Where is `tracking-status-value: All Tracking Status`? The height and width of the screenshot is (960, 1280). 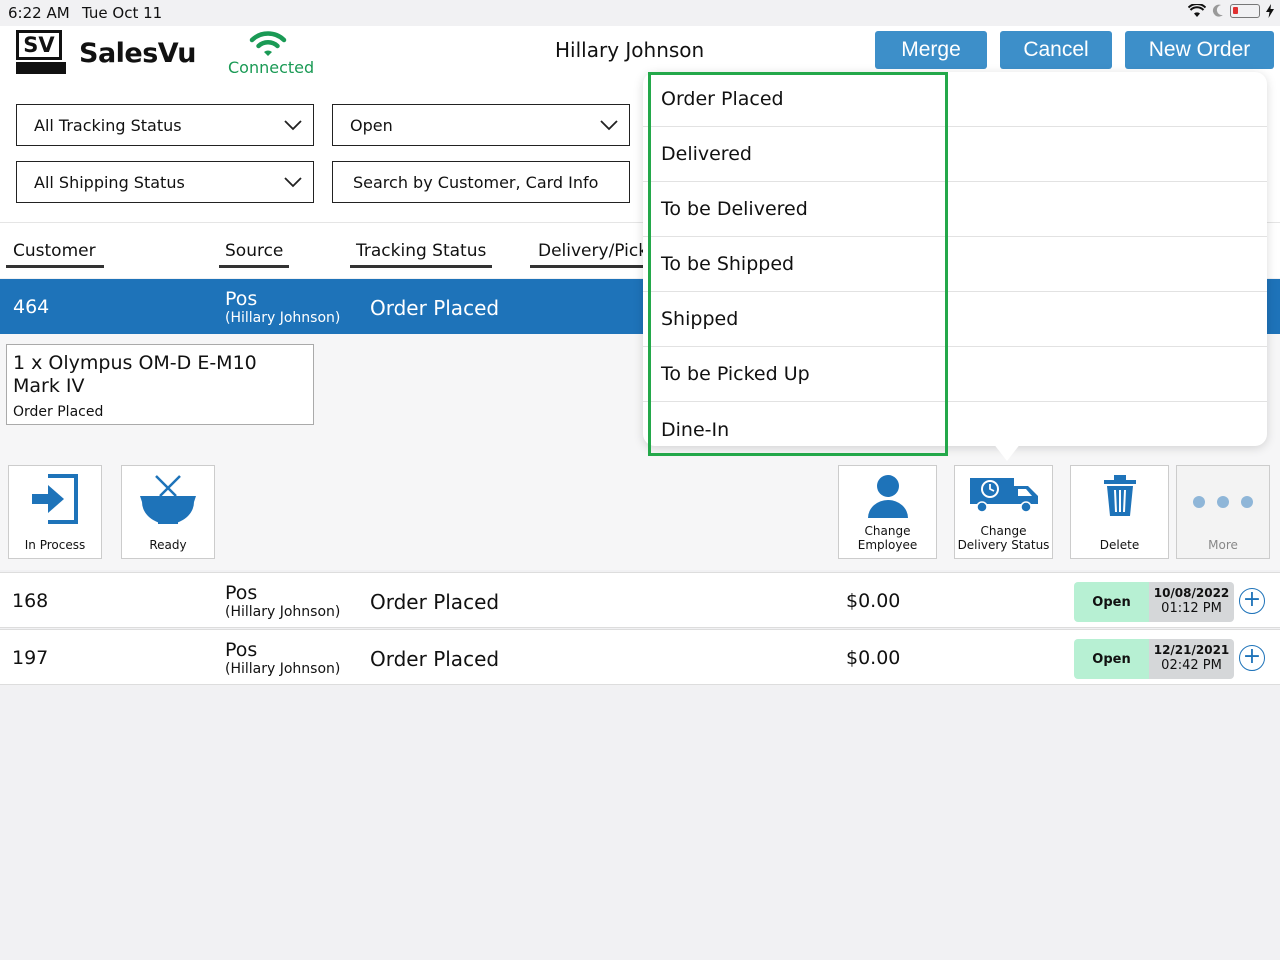 tracking-status-value: All Tracking Status is located at coordinates (108, 125).